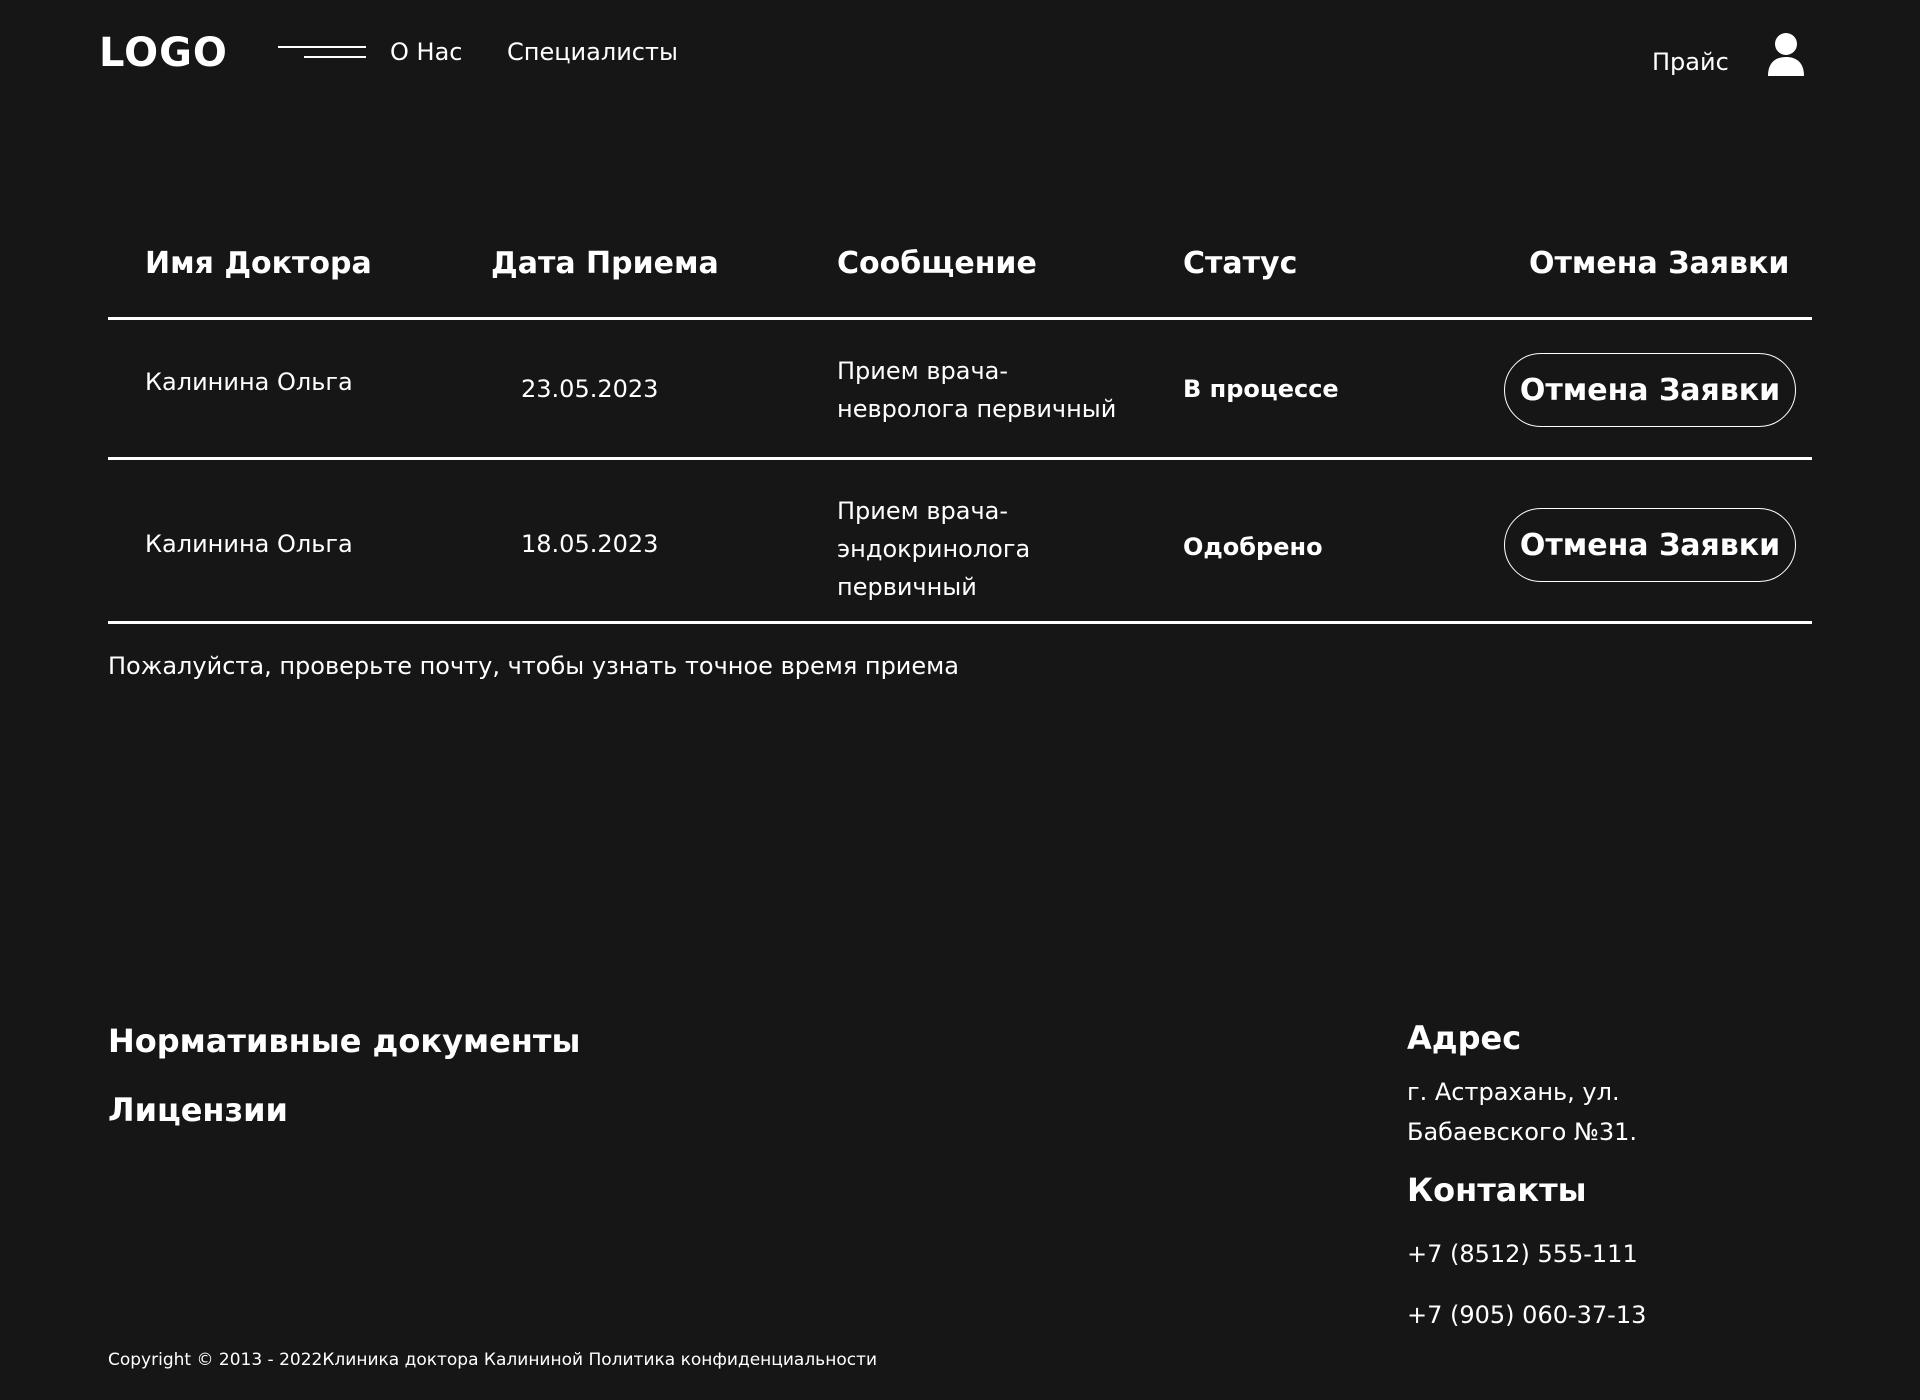 The width and height of the screenshot is (1920, 1400). What do you see at coordinates (934, 549) in the screenshot?
I see `appointment-message: Прием врача-эндокринолога первичный` at bounding box center [934, 549].